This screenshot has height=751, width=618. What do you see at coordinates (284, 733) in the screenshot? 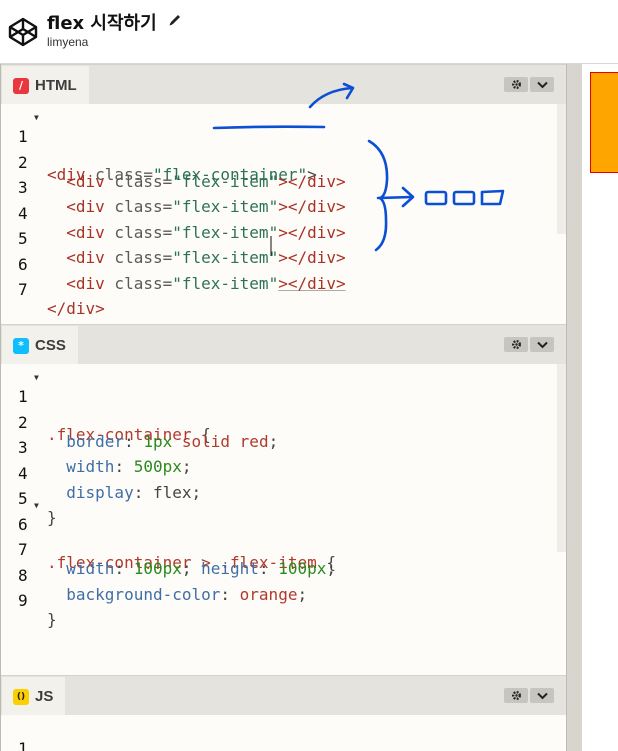
I see `js-code-area: 1` at bounding box center [284, 733].